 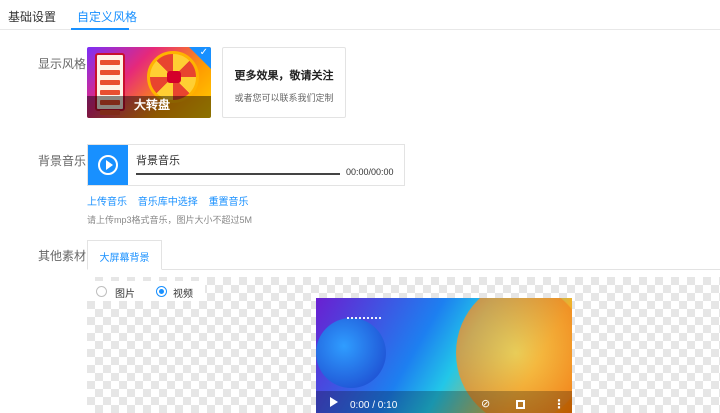 What do you see at coordinates (107, 202) in the screenshot?
I see `upload-music-link: 上传音乐` at bounding box center [107, 202].